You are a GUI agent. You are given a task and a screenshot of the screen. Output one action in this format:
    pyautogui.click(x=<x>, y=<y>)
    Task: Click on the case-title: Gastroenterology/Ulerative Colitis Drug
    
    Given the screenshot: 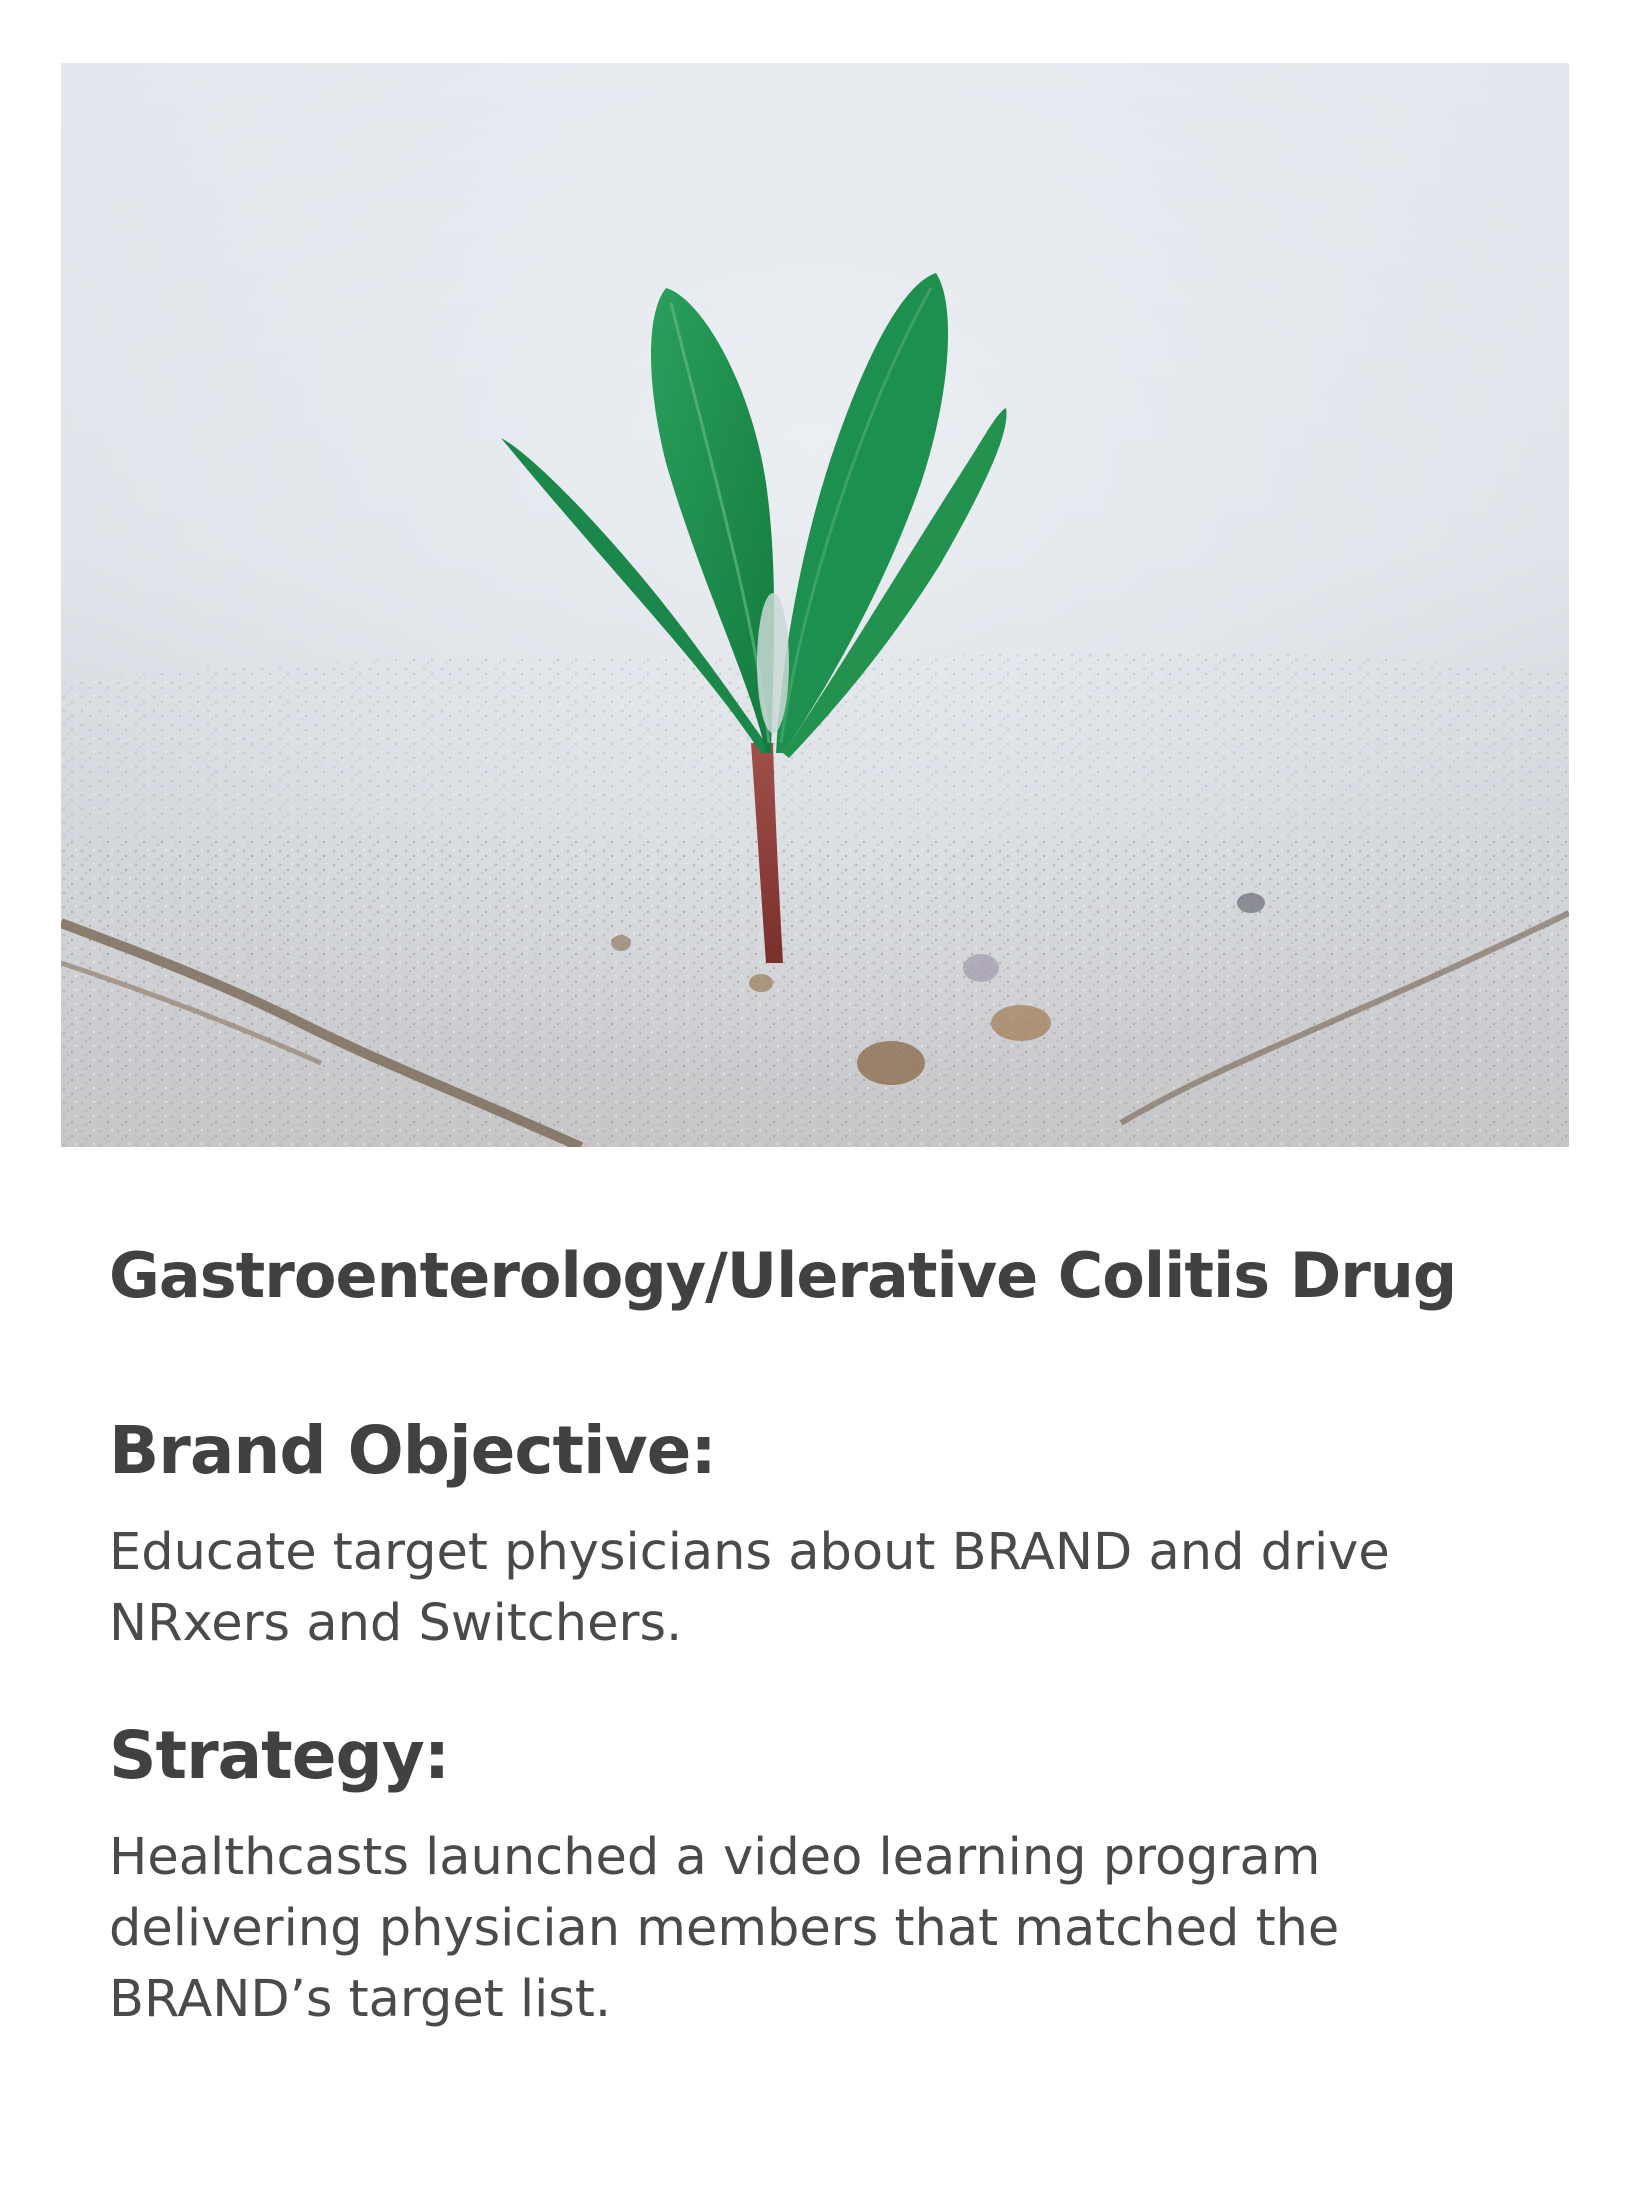 What is the action you would take?
    pyautogui.click(x=783, y=1275)
    